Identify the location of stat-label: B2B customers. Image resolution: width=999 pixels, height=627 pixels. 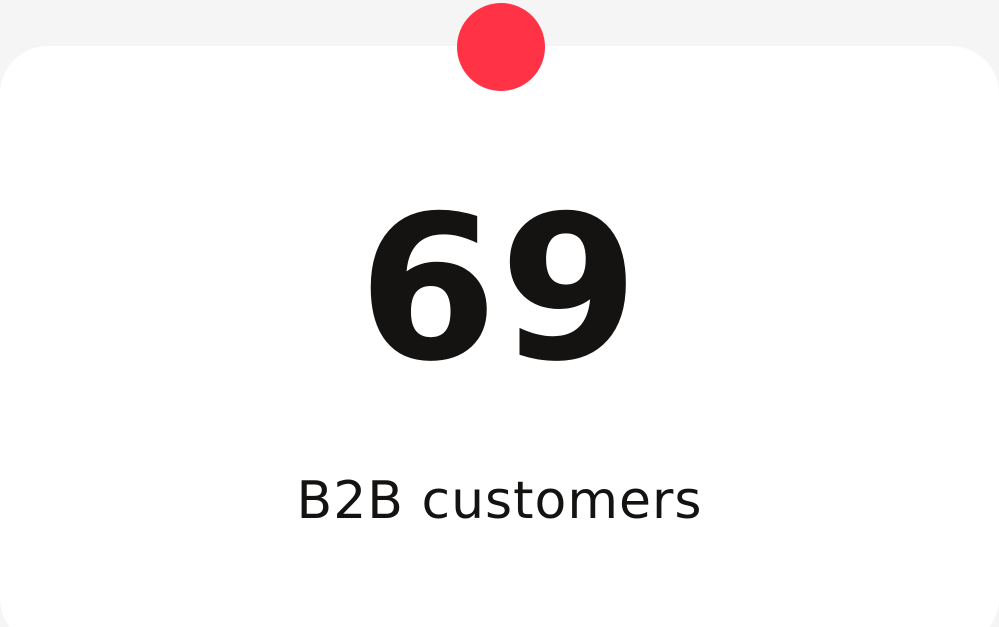
(499, 501).